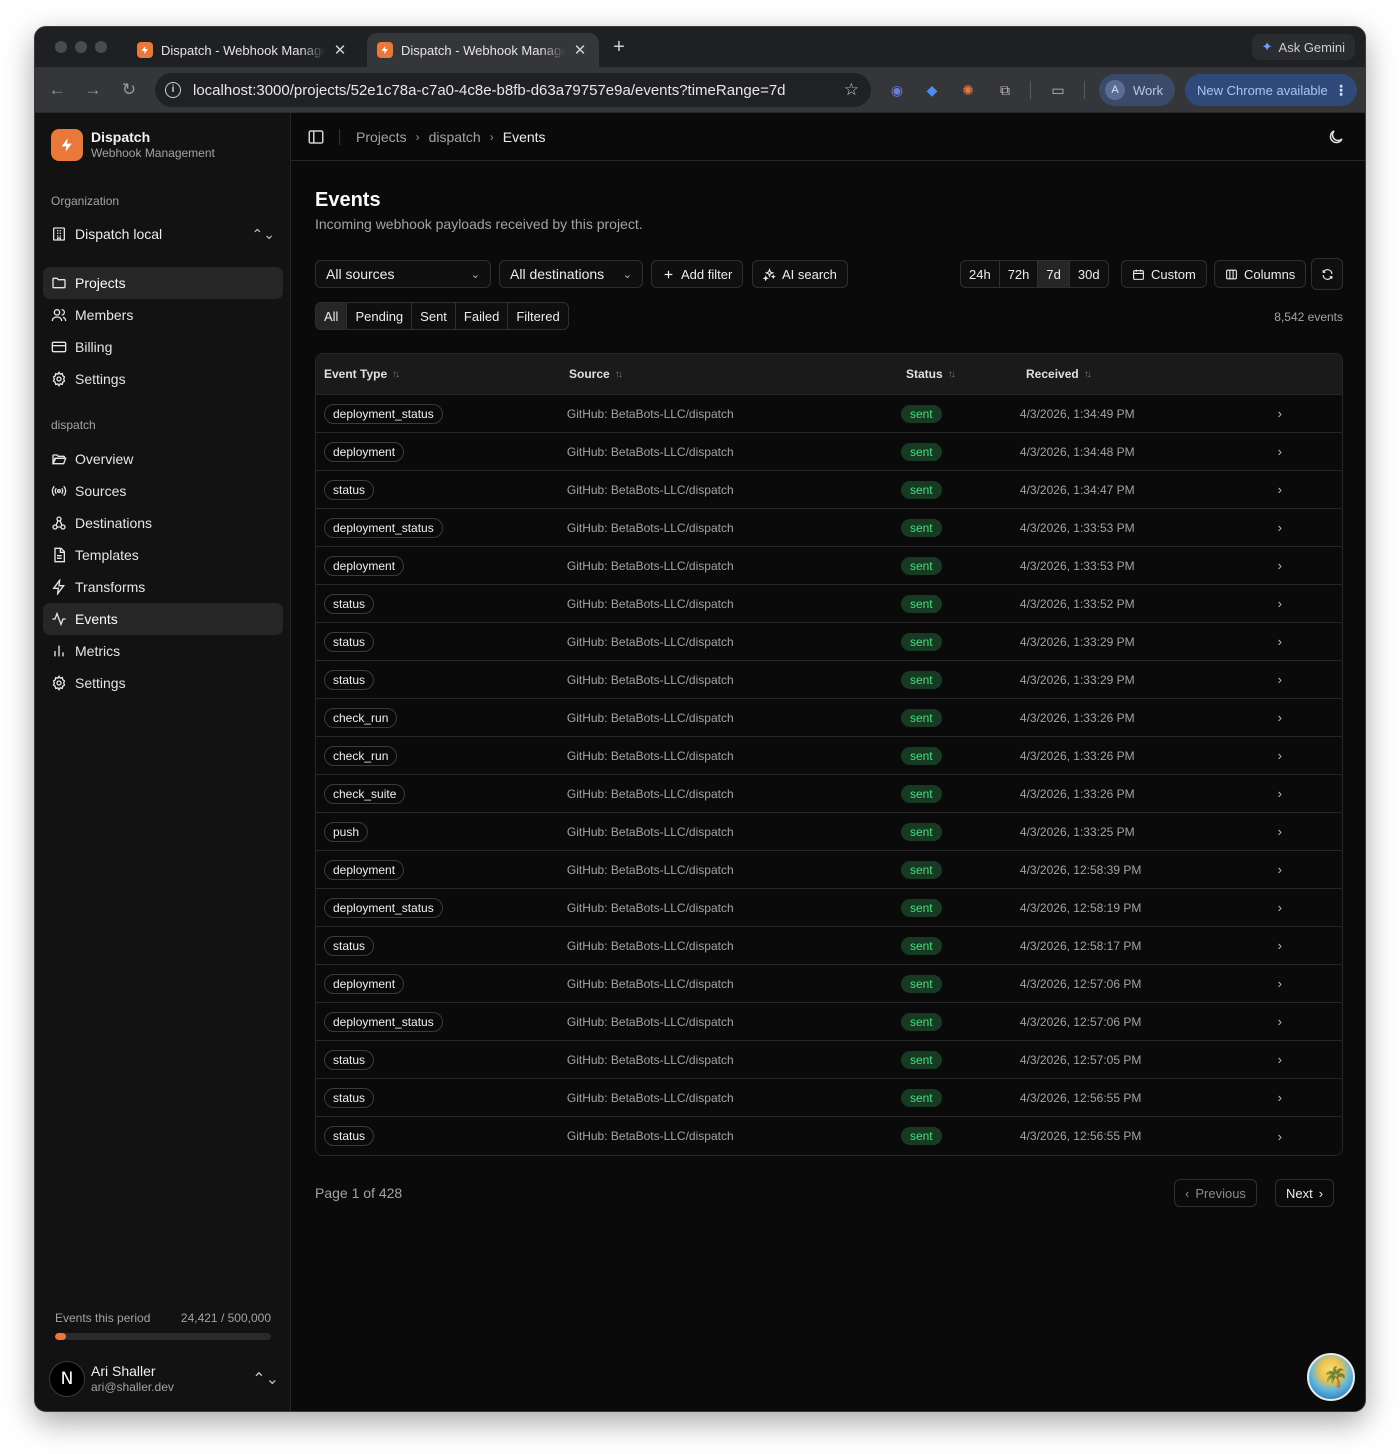 The image size is (1400, 1454). Describe the element at coordinates (1305, 1193) in the screenshot. I see `next-page-button: Next ›` at that location.